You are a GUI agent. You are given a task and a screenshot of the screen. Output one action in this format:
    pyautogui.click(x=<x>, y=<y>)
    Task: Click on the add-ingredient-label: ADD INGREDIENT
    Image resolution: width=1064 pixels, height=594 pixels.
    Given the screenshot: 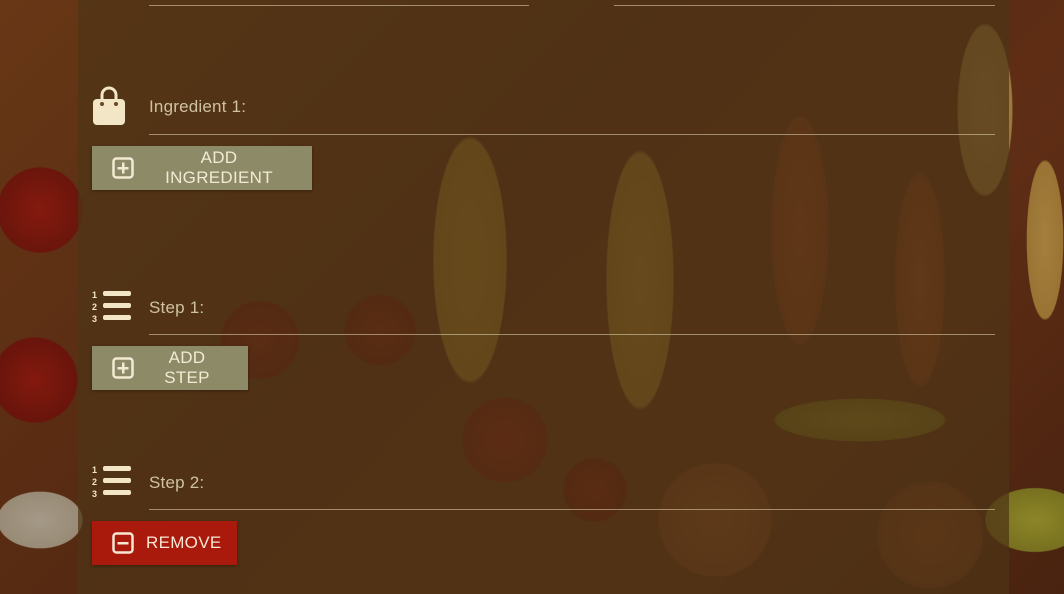 What is the action you would take?
    pyautogui.click(x=219, y=167)
    